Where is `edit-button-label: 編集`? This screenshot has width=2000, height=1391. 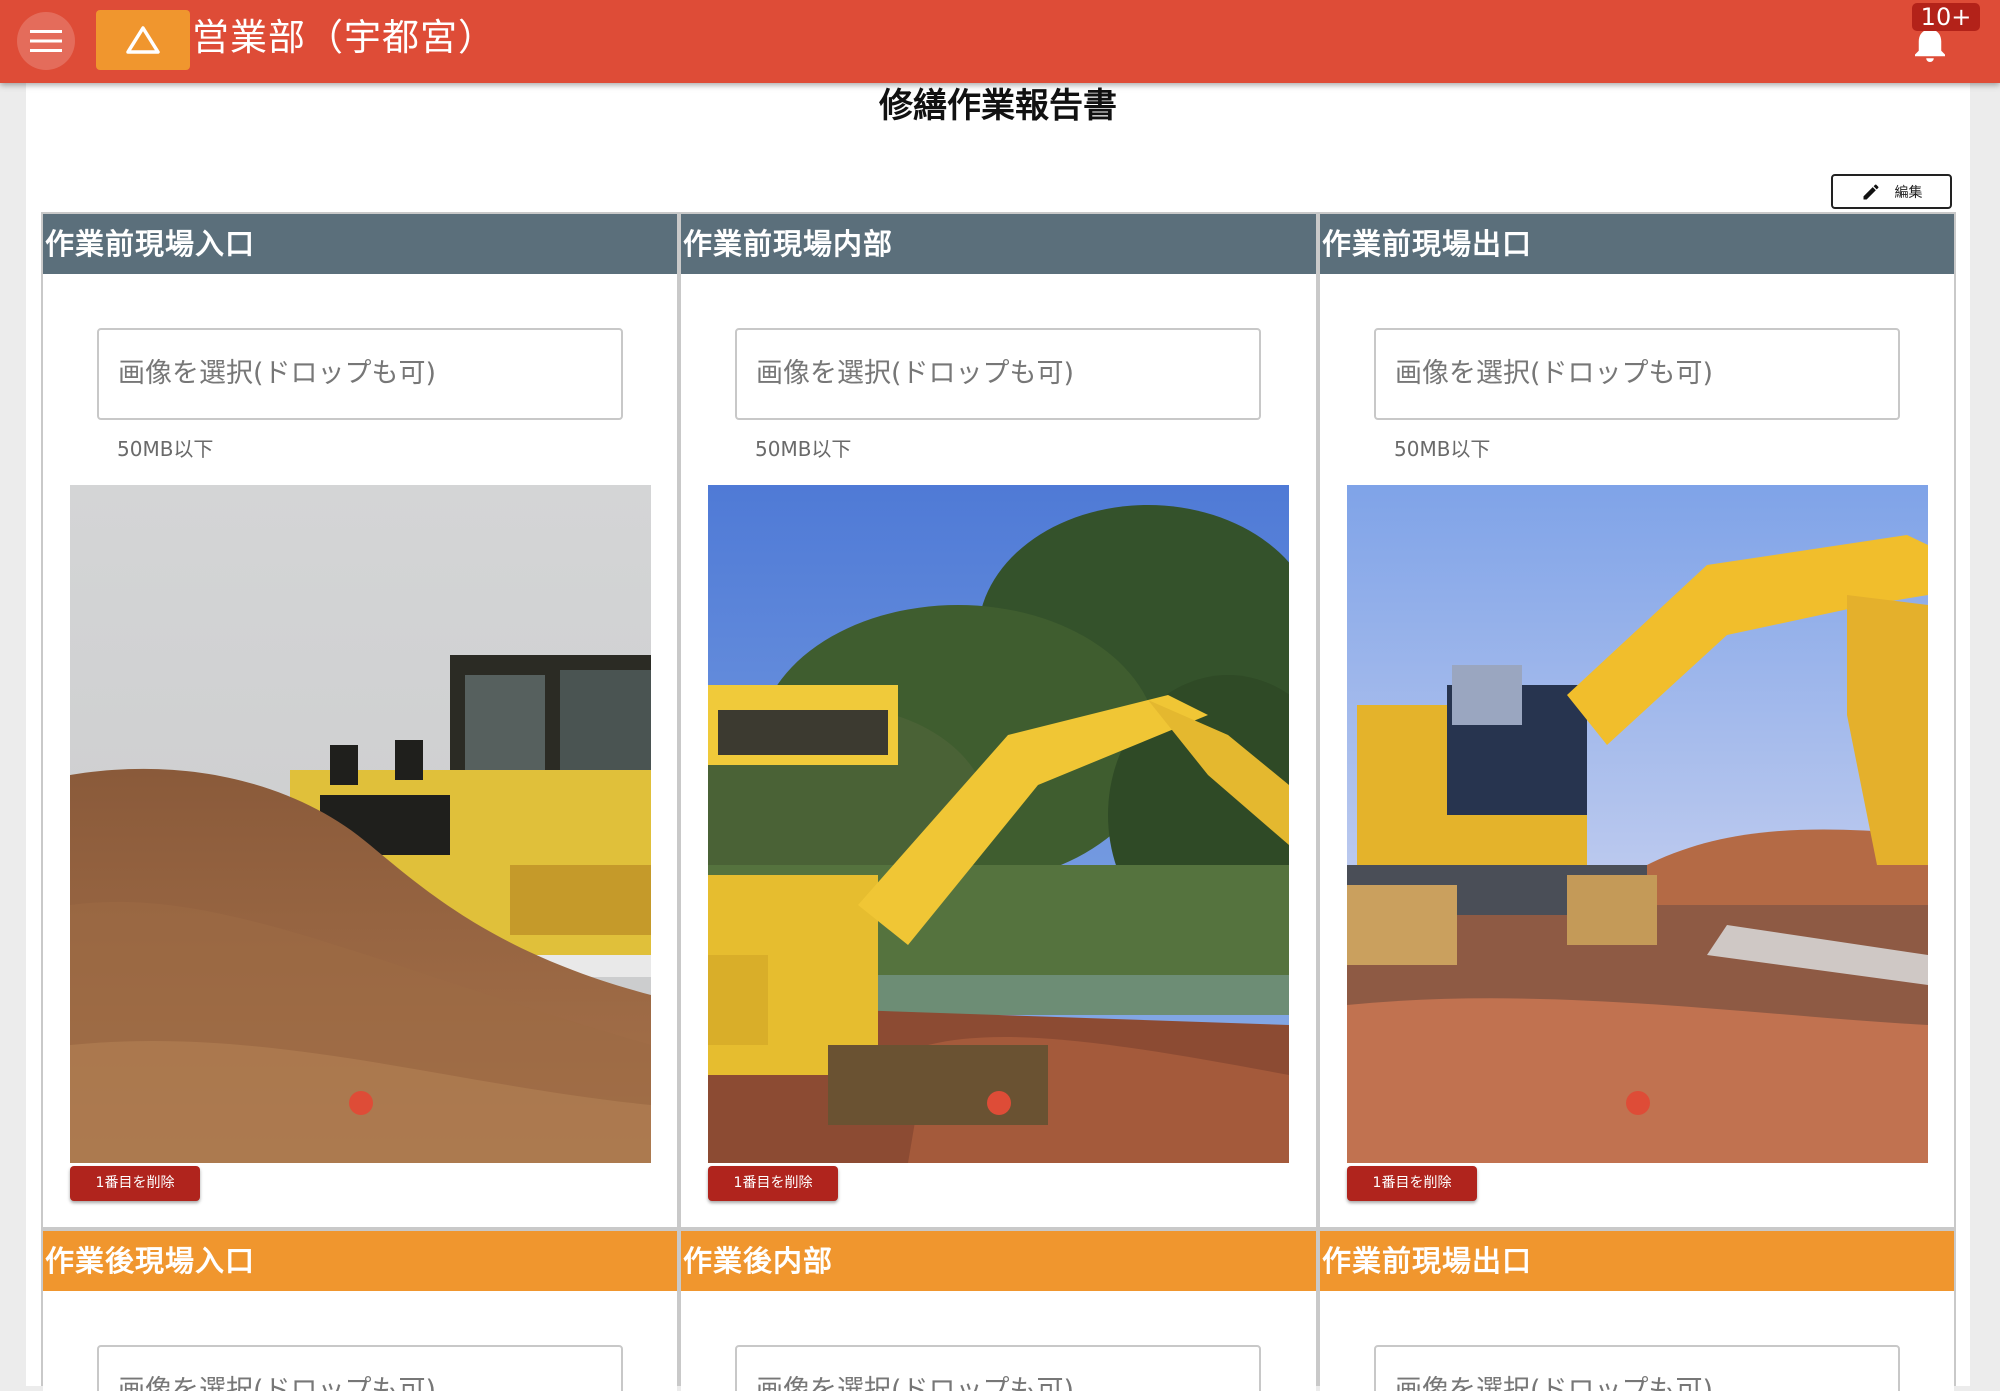
edit-button-label: 編集 is located at coordinates (1908, 192).